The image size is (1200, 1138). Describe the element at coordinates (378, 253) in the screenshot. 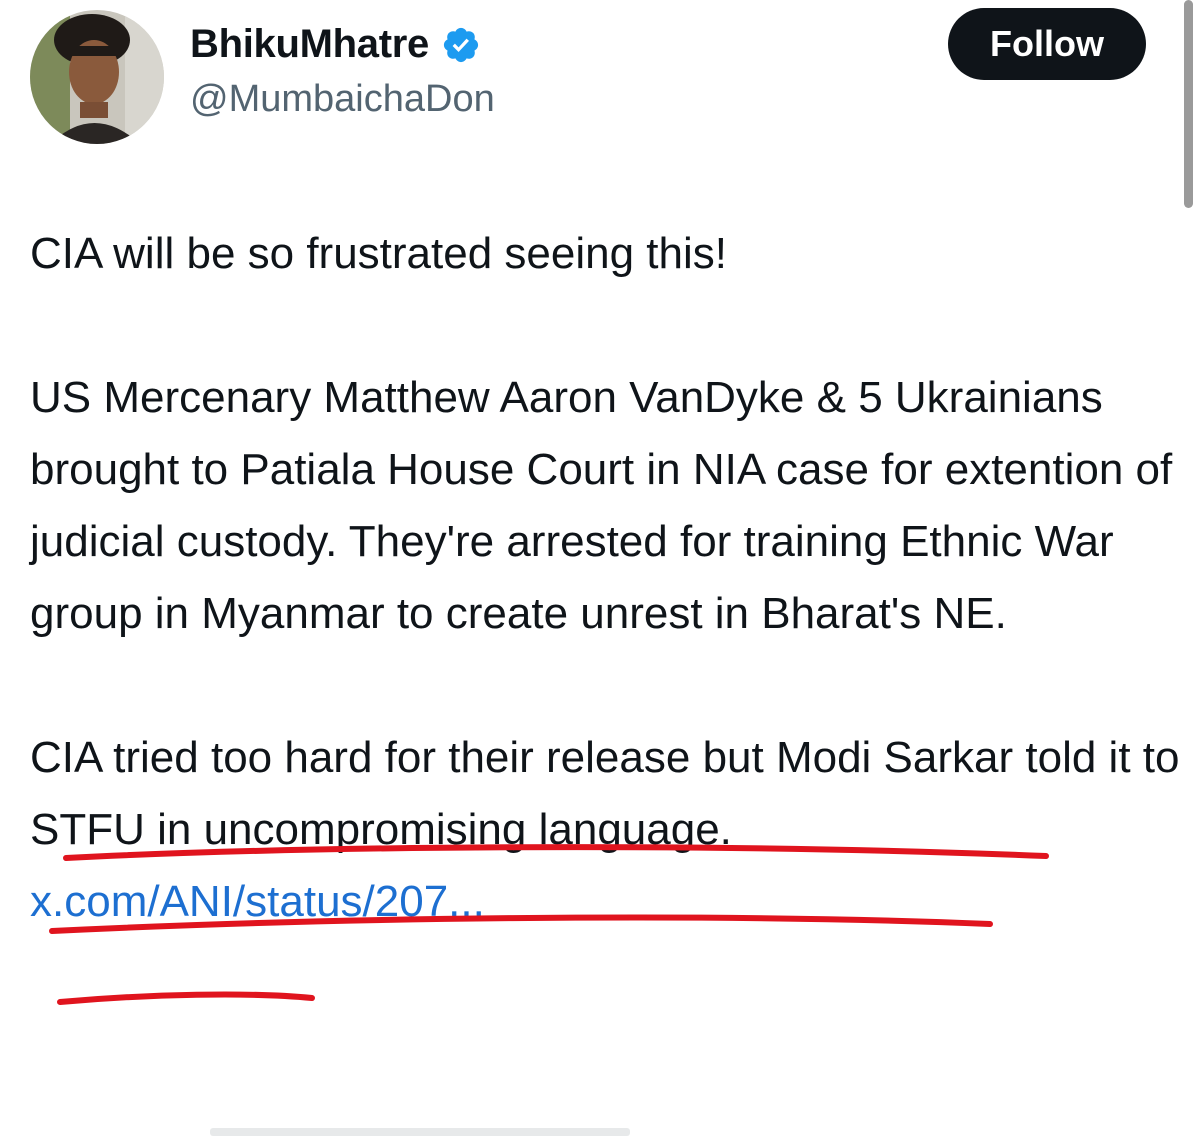

I see `tweet-paragraph: CIA will be so frustrated seeing this!` at that location.